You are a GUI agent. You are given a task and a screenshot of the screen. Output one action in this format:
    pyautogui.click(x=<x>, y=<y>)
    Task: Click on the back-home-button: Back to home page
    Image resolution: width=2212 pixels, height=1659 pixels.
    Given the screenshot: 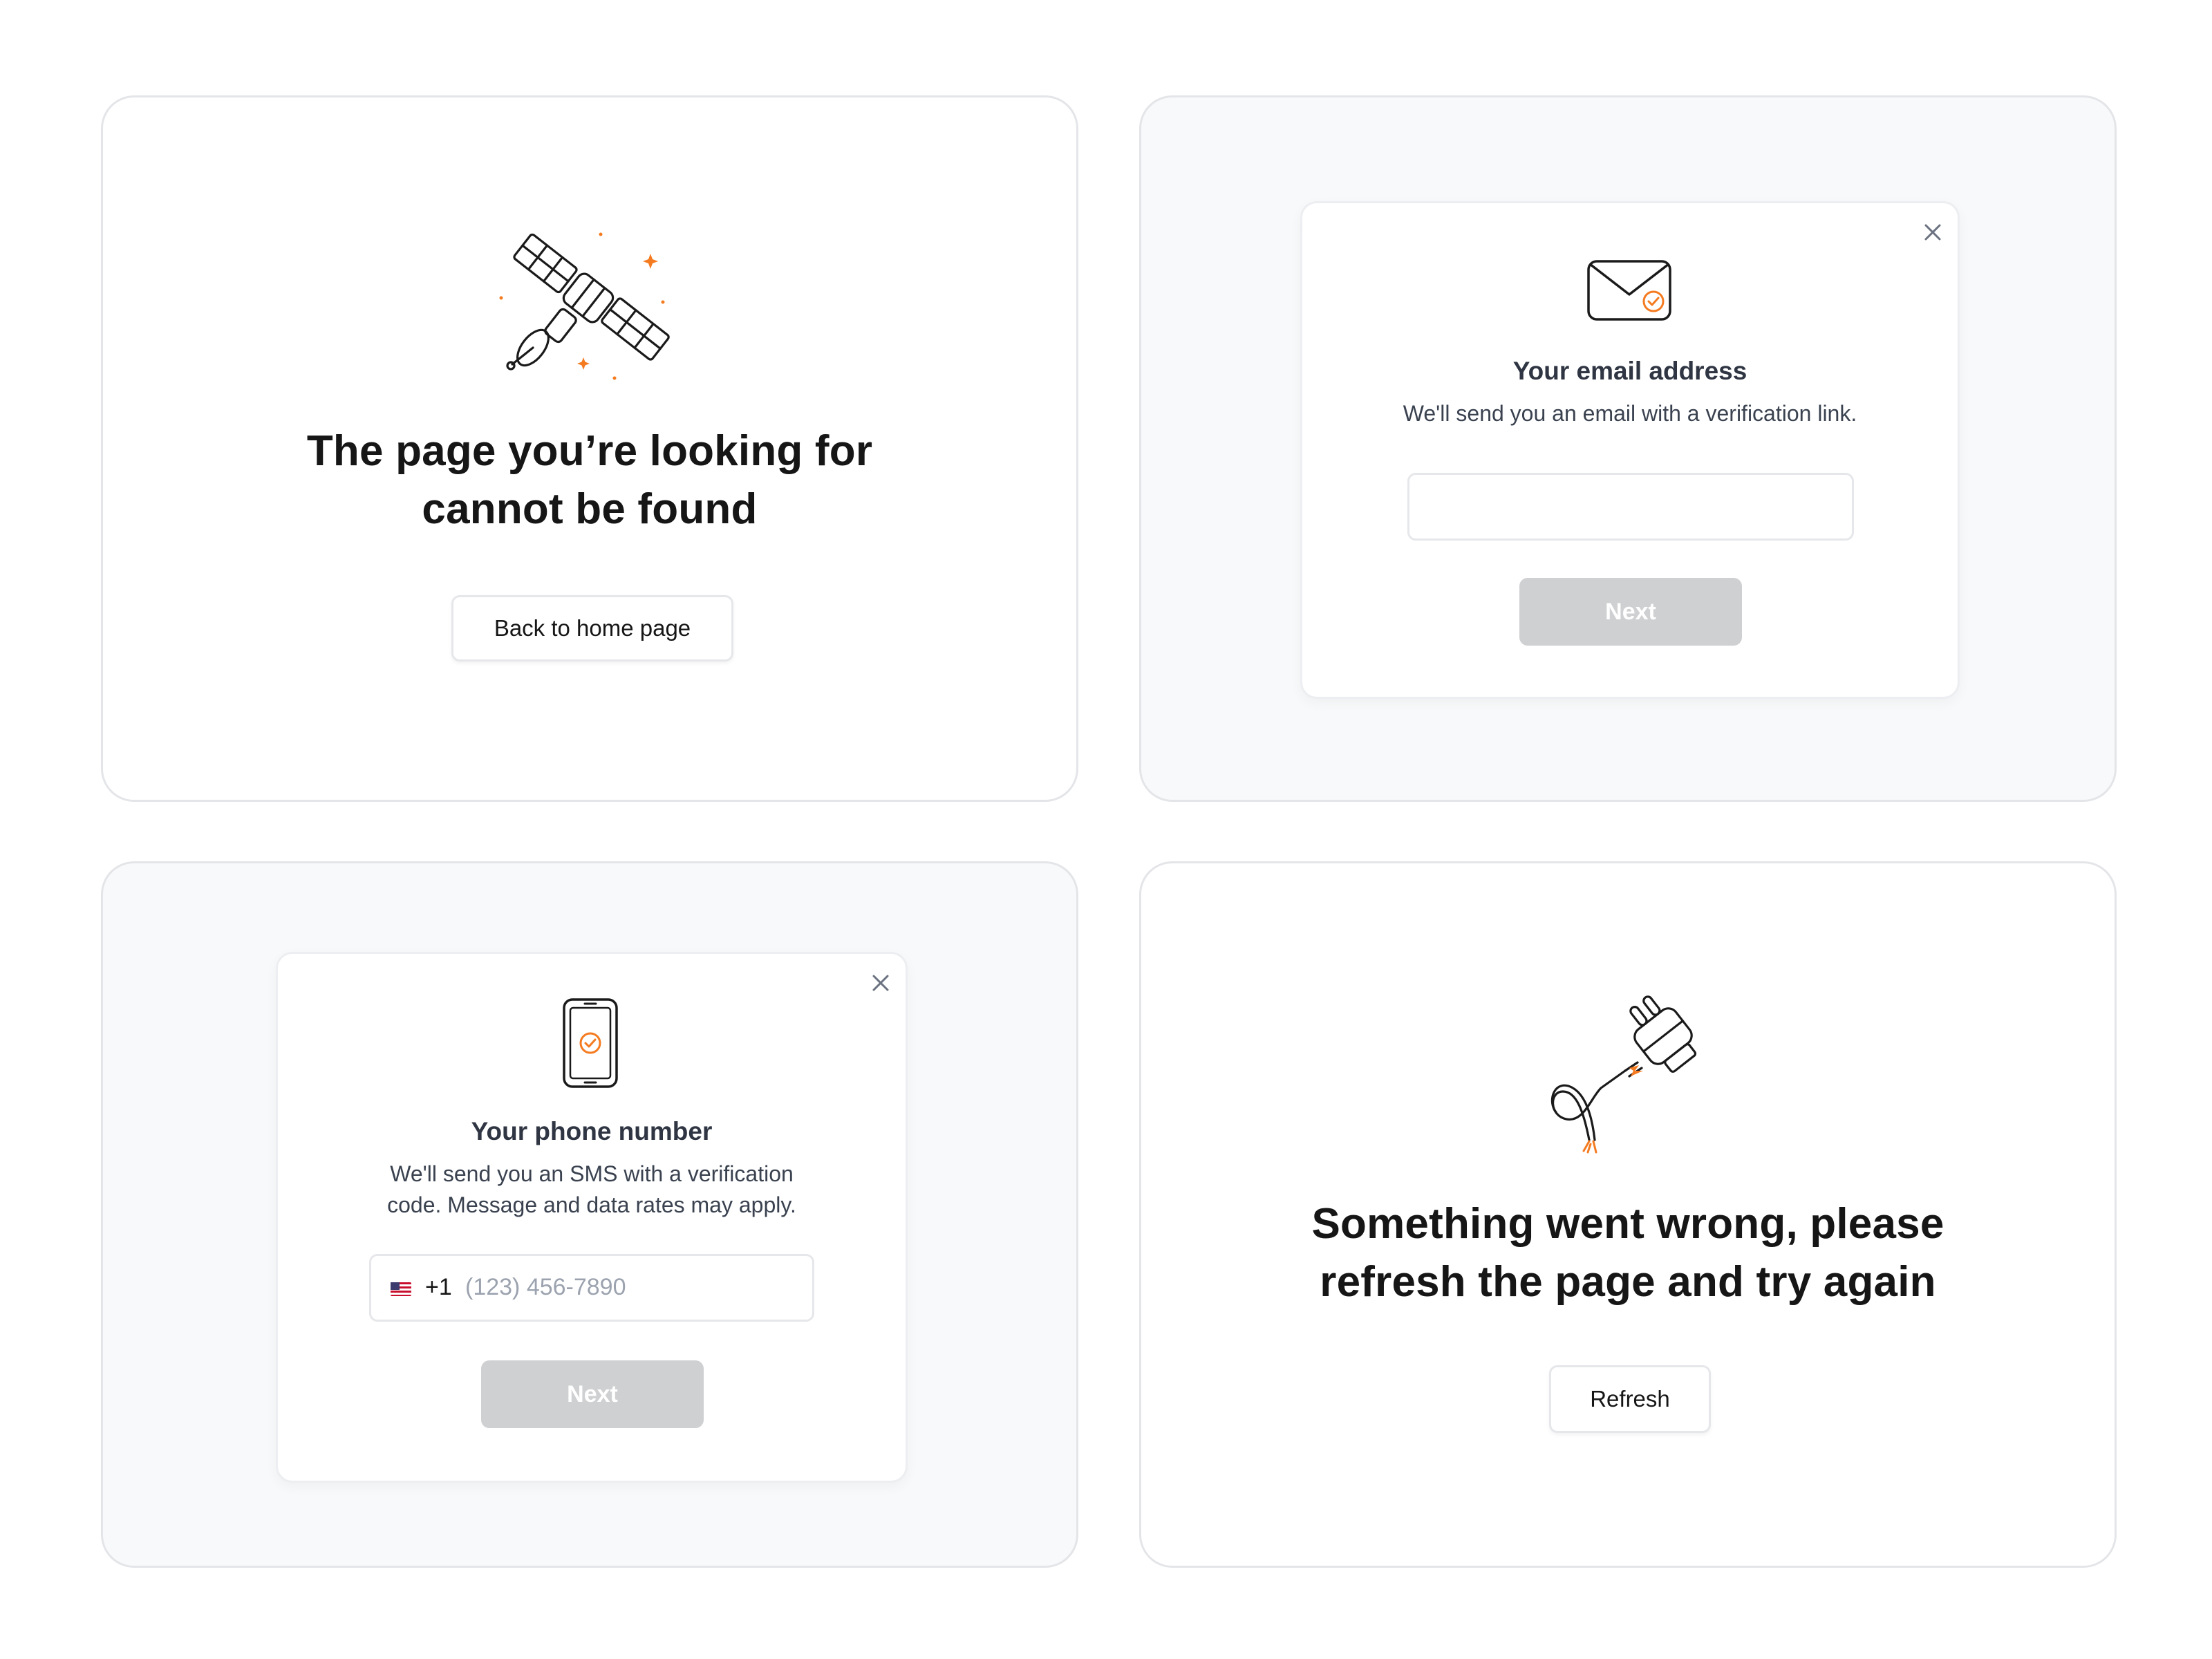 What is the action you would take?
    pyautogui.click(x=592, y=629)
    